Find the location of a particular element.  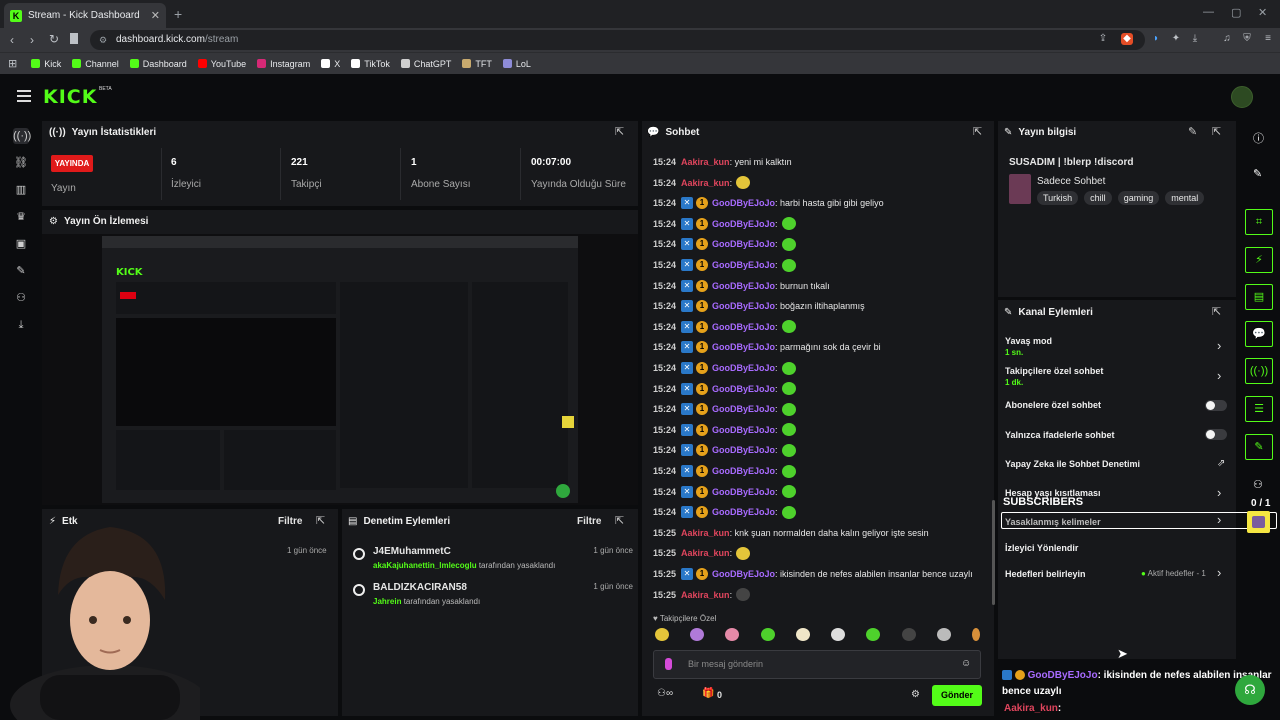

microphone-icon is located at coordinates (668, 664).